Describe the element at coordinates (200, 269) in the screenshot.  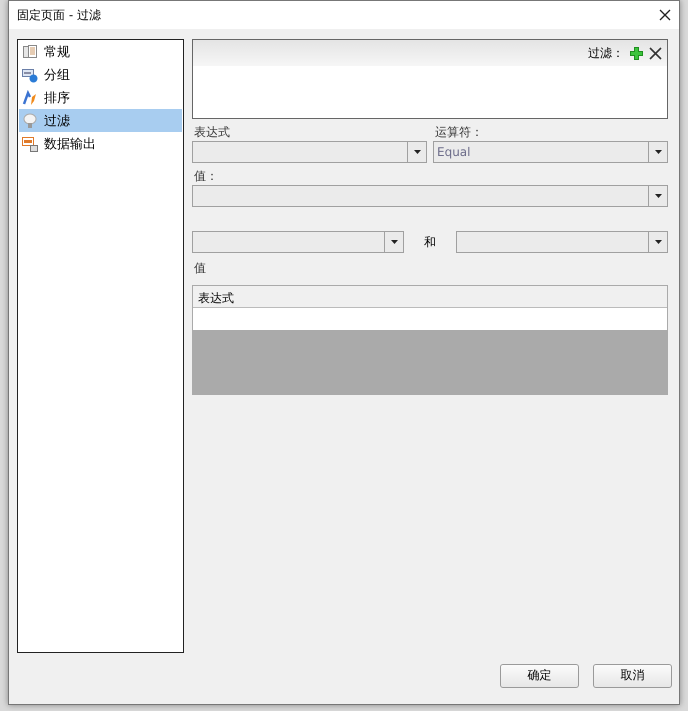
I see `values-label: 值` at that location.